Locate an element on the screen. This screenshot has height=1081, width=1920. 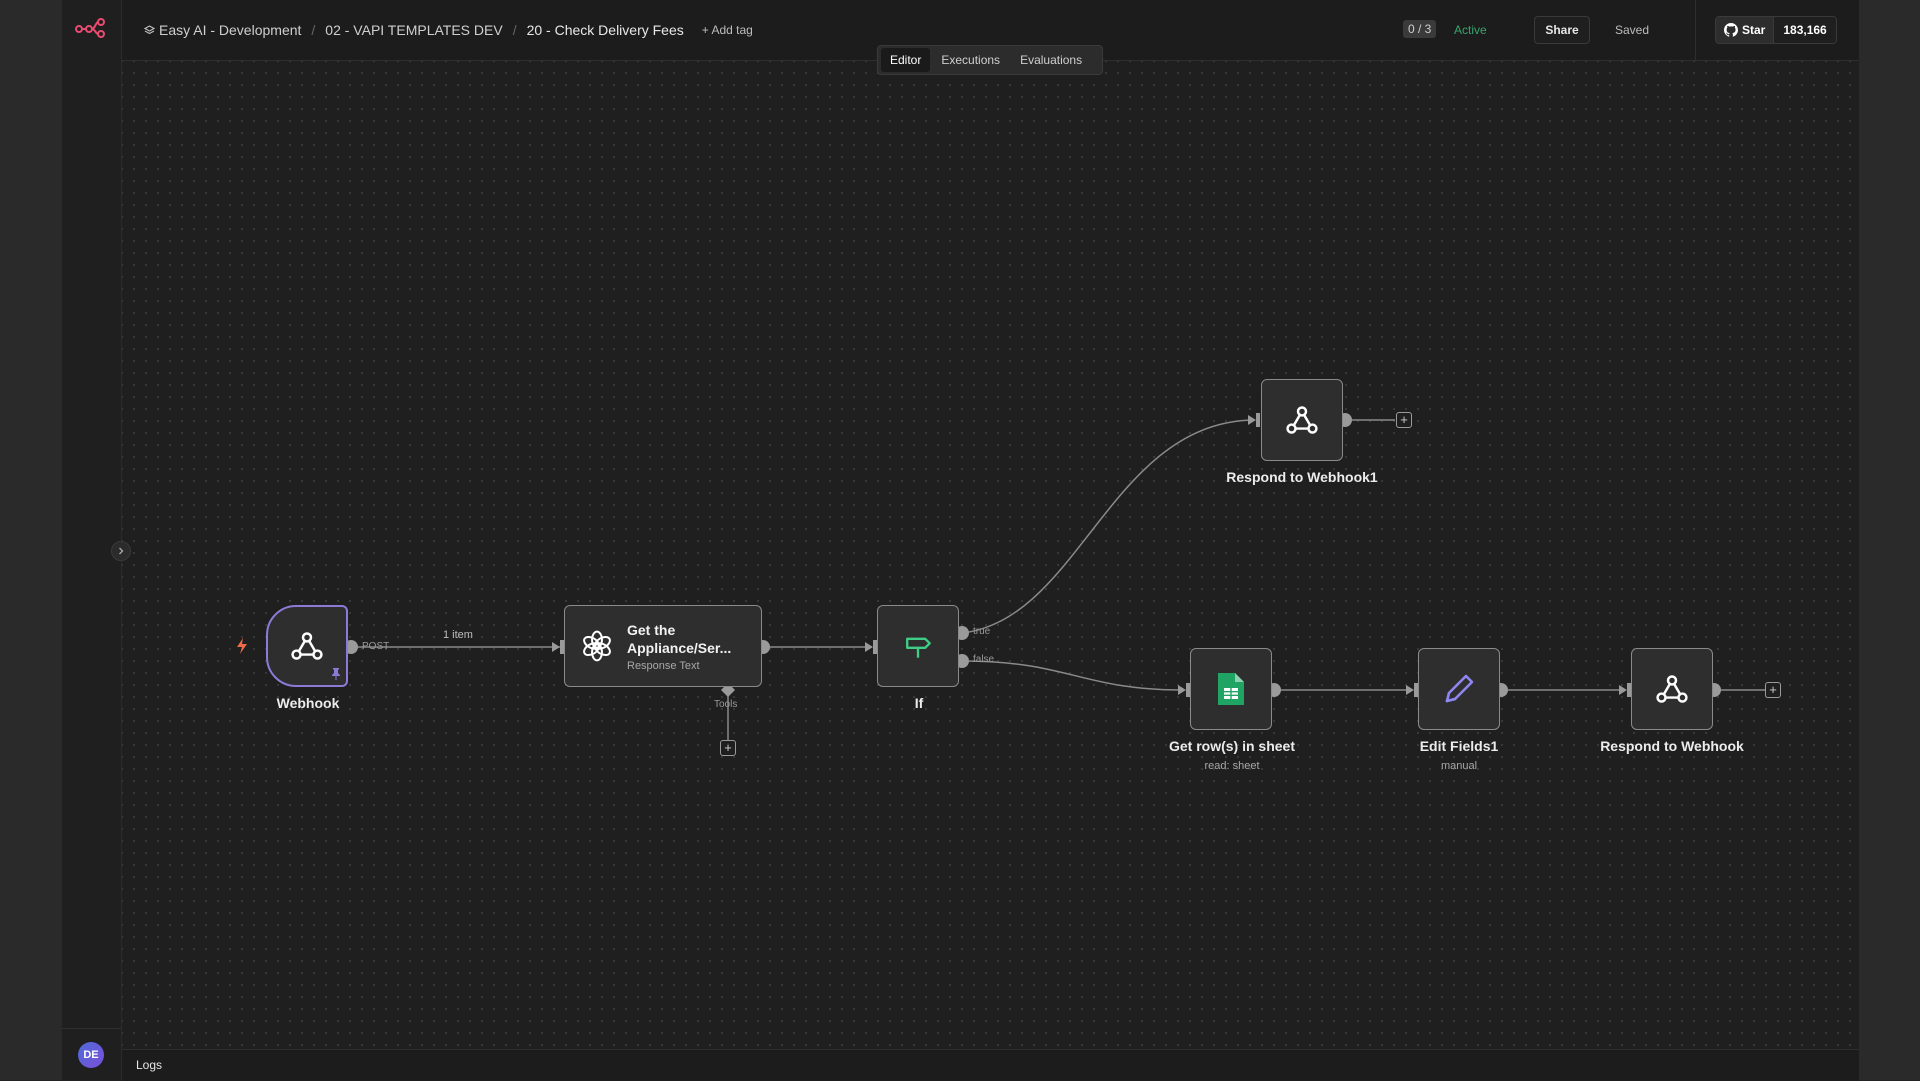
google-sheets-icon is located at coordinates (1231, 689).